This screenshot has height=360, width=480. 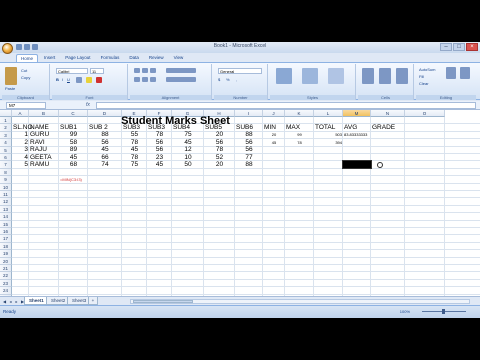 What do you see at coordinates (153, 70) in the screenshot?
I see `align-bottom-icon` at bounding box center [153, 70].